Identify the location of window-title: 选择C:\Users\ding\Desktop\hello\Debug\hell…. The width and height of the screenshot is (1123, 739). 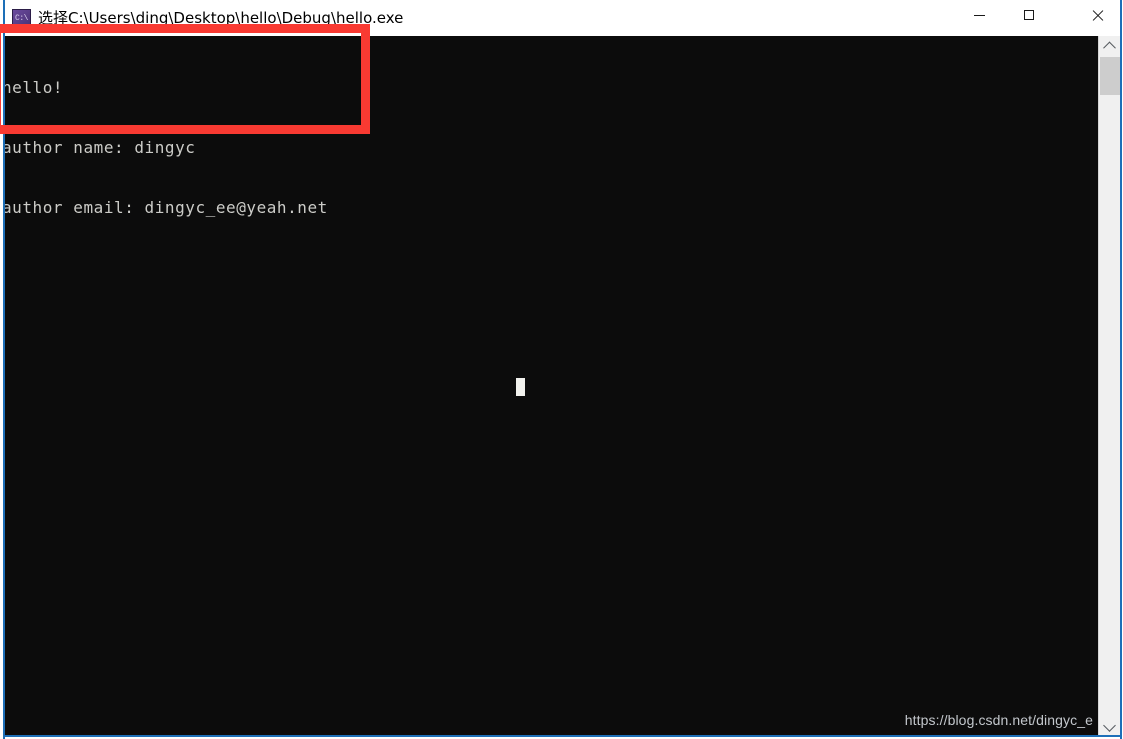
(221, 18).